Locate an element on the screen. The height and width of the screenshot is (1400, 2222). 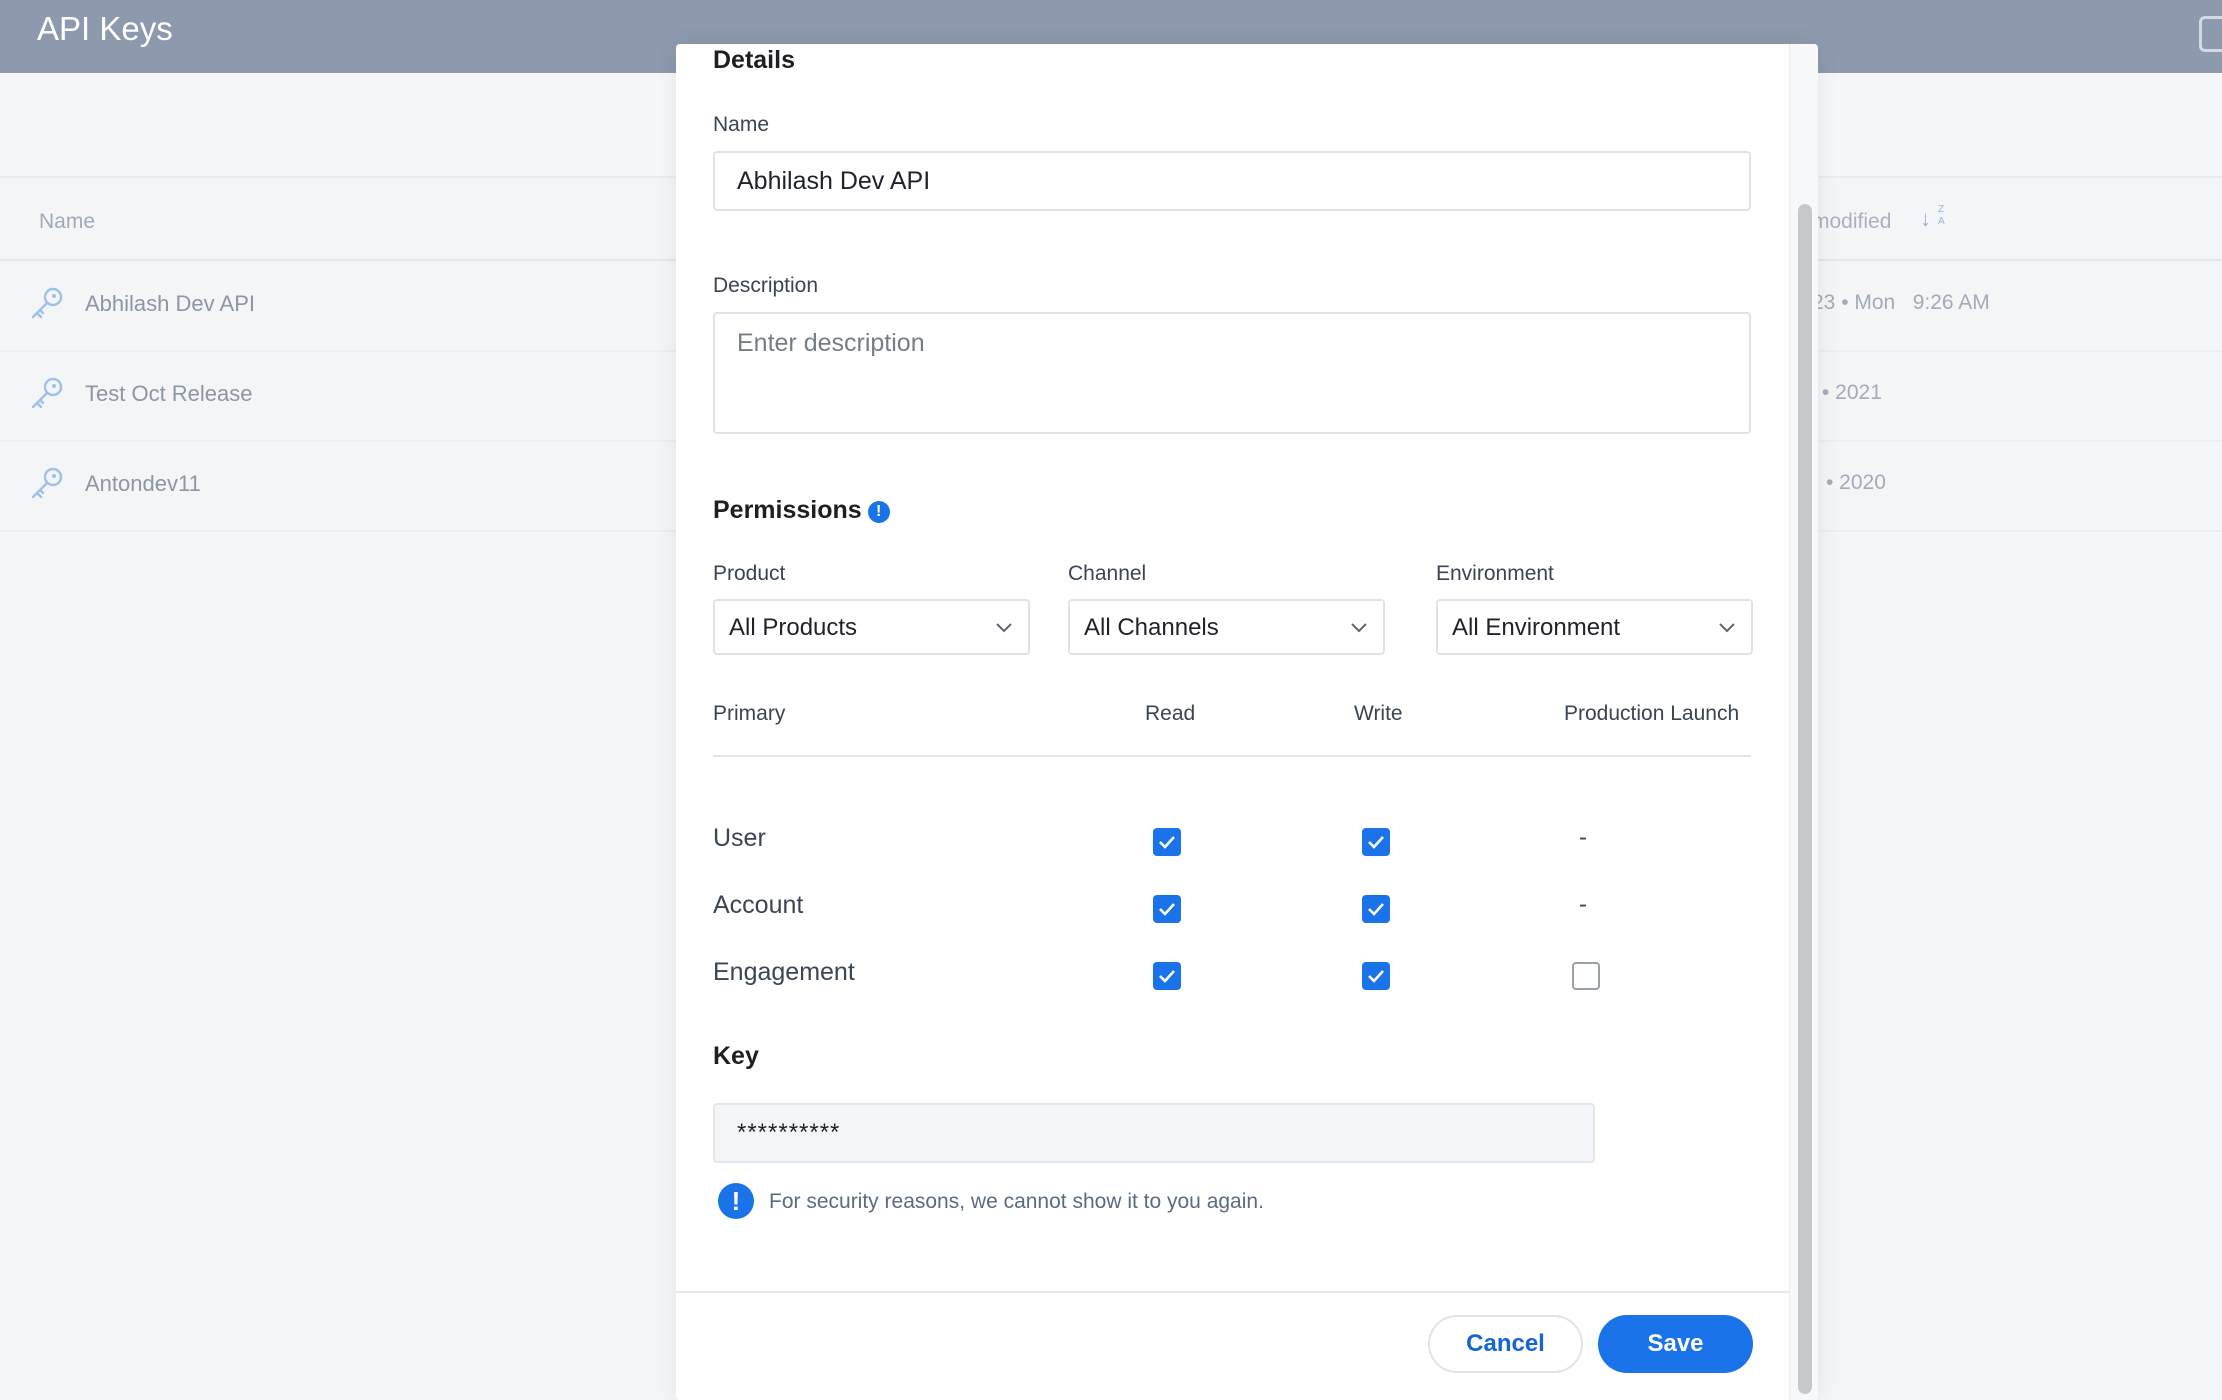
row-modified: • 2020 is located at coordinates (1856, 482).